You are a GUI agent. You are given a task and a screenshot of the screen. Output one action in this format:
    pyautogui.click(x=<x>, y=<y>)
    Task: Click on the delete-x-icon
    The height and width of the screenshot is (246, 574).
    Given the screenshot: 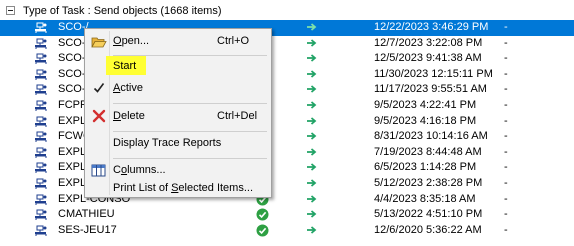 What is the action you would take?
    pyautogui.click(x=100, y=116)
    